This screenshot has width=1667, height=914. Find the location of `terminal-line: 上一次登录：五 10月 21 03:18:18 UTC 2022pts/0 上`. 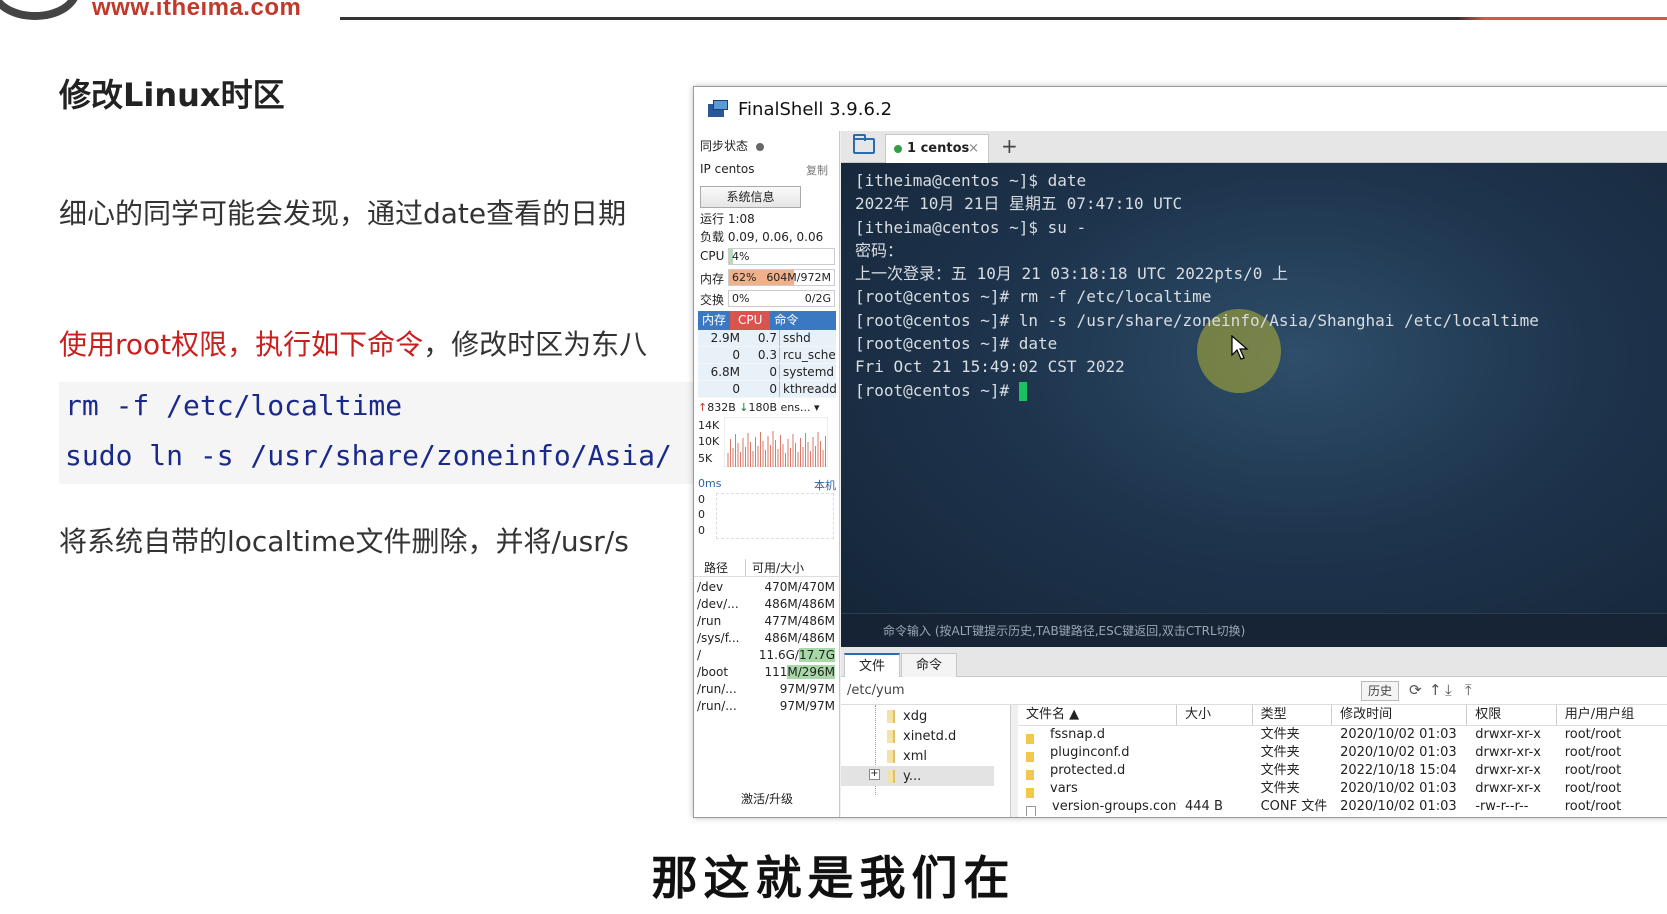

terminal-line: 上一次登录：五 10月 21 03:18:18 UTC 2022pts/0 上 is located at coordinates (1071, 274).